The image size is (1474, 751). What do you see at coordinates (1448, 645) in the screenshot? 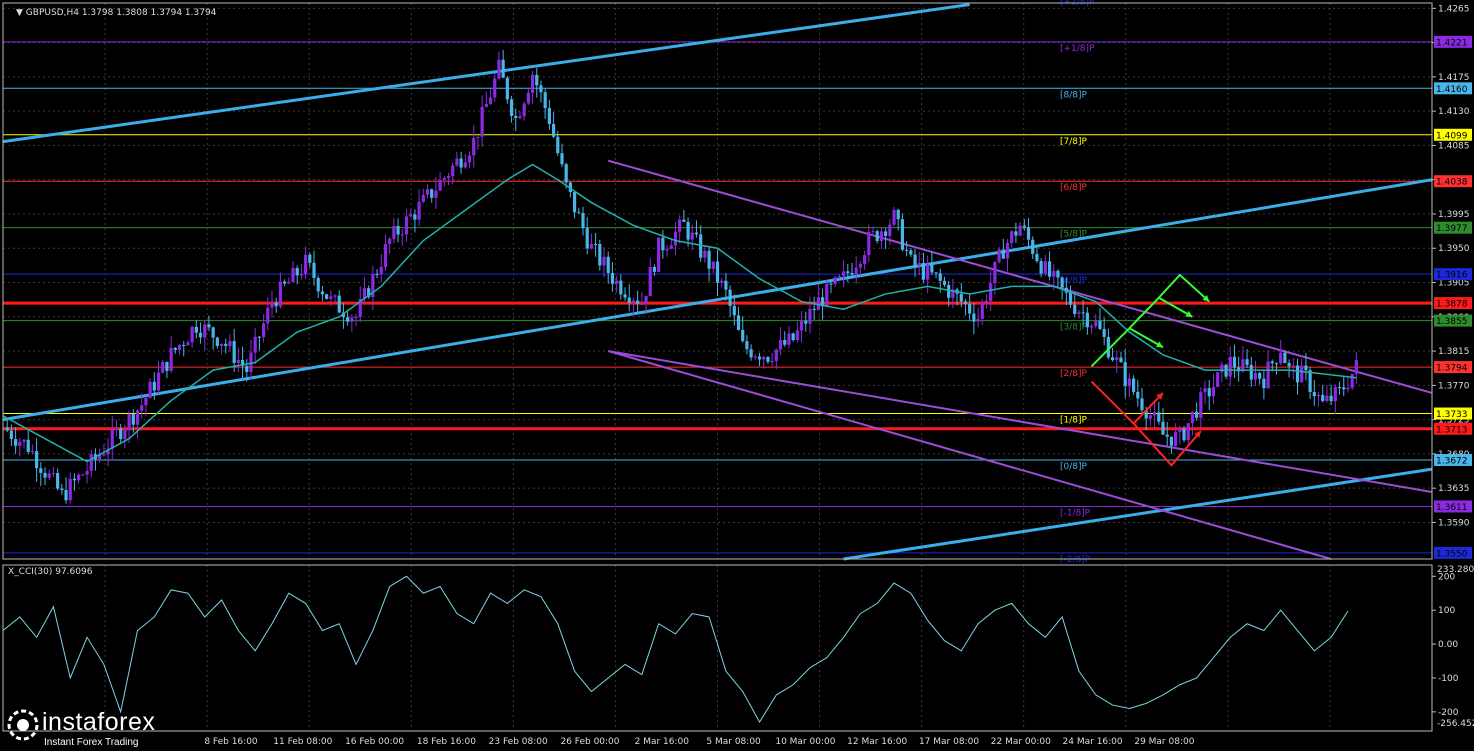
I see `cci-tick-label: 0.00` at bounding box center [1448, 645].